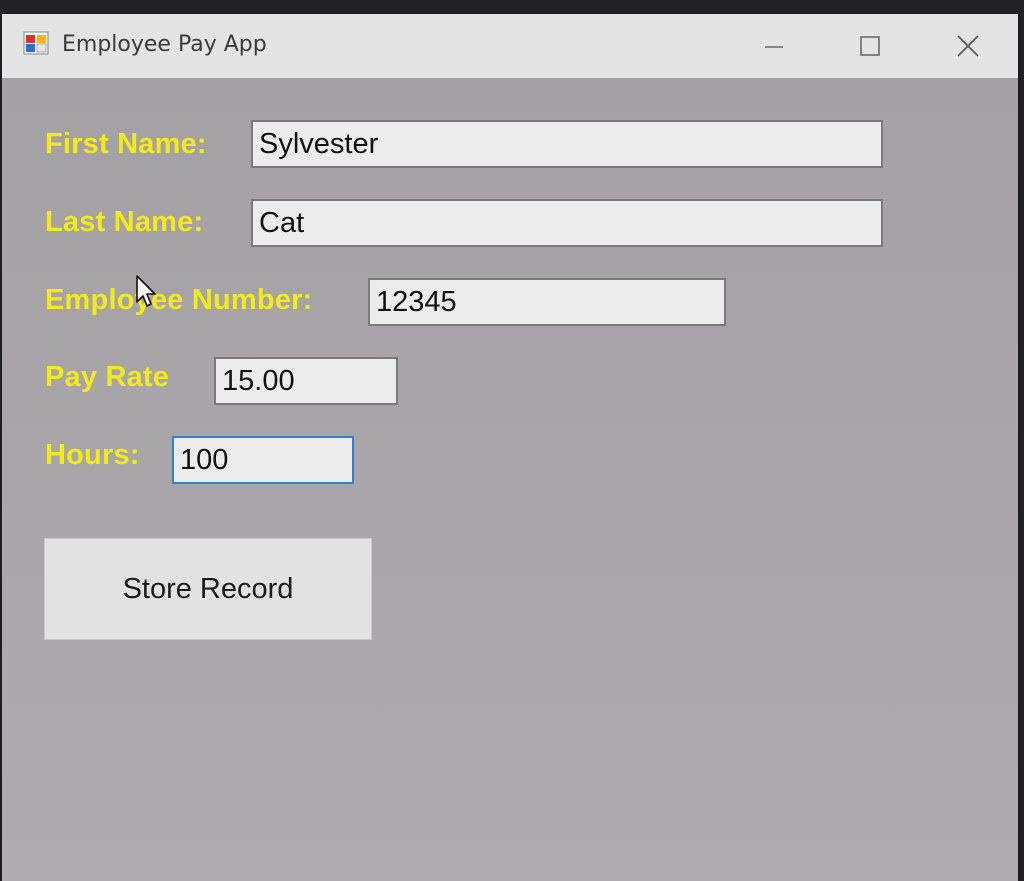 This screenshot has width=1024, height=881. Describe the element at coordinates (164, 44) in the screenshot. I see `window-title: Employee Pay App` at that location.